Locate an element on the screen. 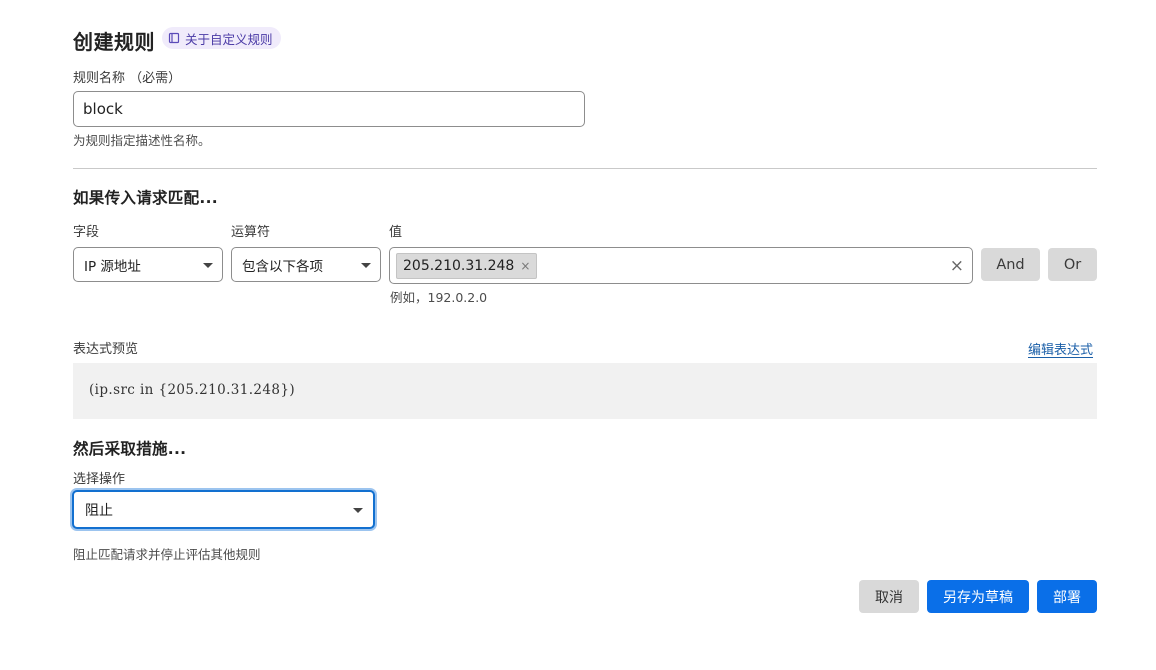 The width and height of the screenshot is (1156, 670). field-select: IP 源地址 is located at coordinates (148, 264).